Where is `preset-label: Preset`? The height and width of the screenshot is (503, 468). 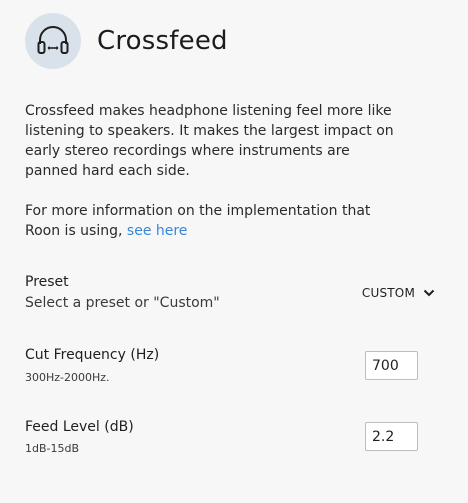
preset-label: Preset is located at coordinates (47, 282).